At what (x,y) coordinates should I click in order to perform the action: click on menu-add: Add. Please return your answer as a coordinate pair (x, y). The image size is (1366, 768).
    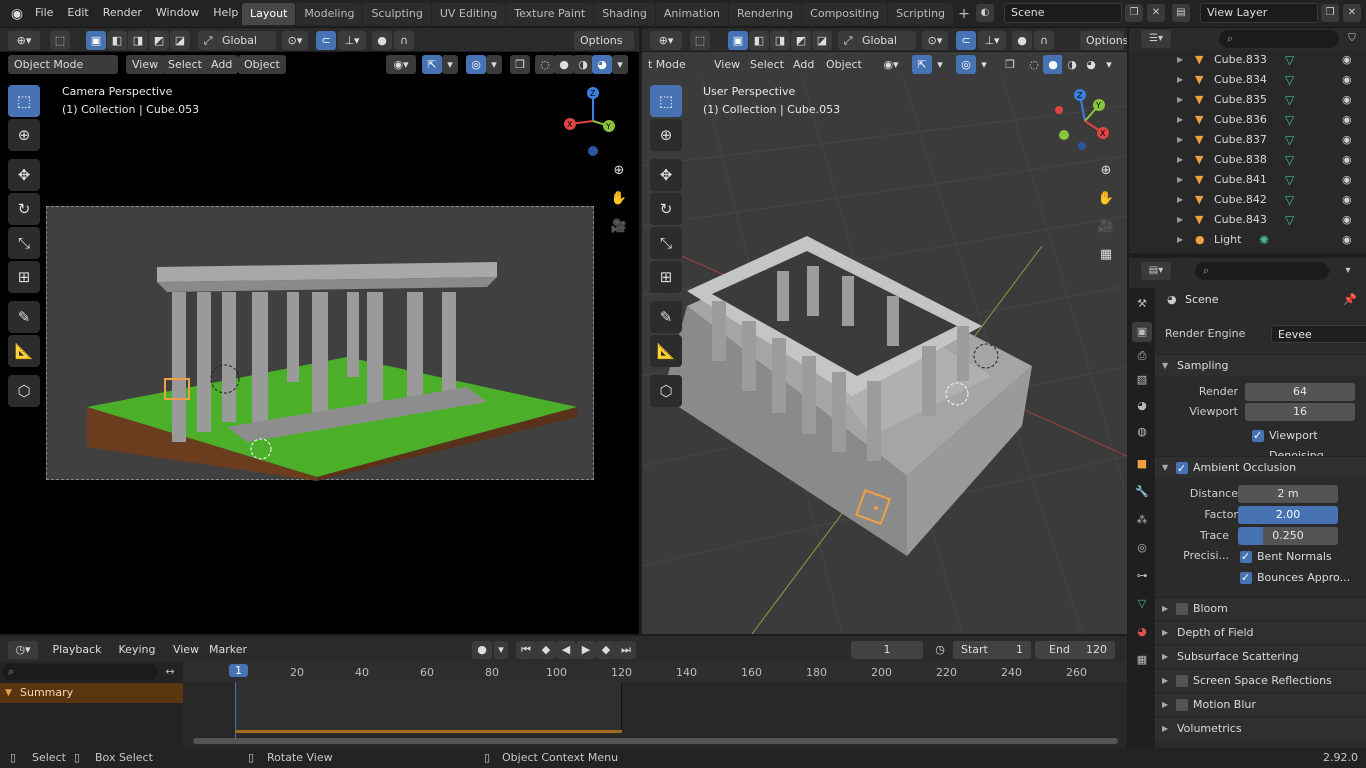
    Looking at the image, I should click on (222, 64).